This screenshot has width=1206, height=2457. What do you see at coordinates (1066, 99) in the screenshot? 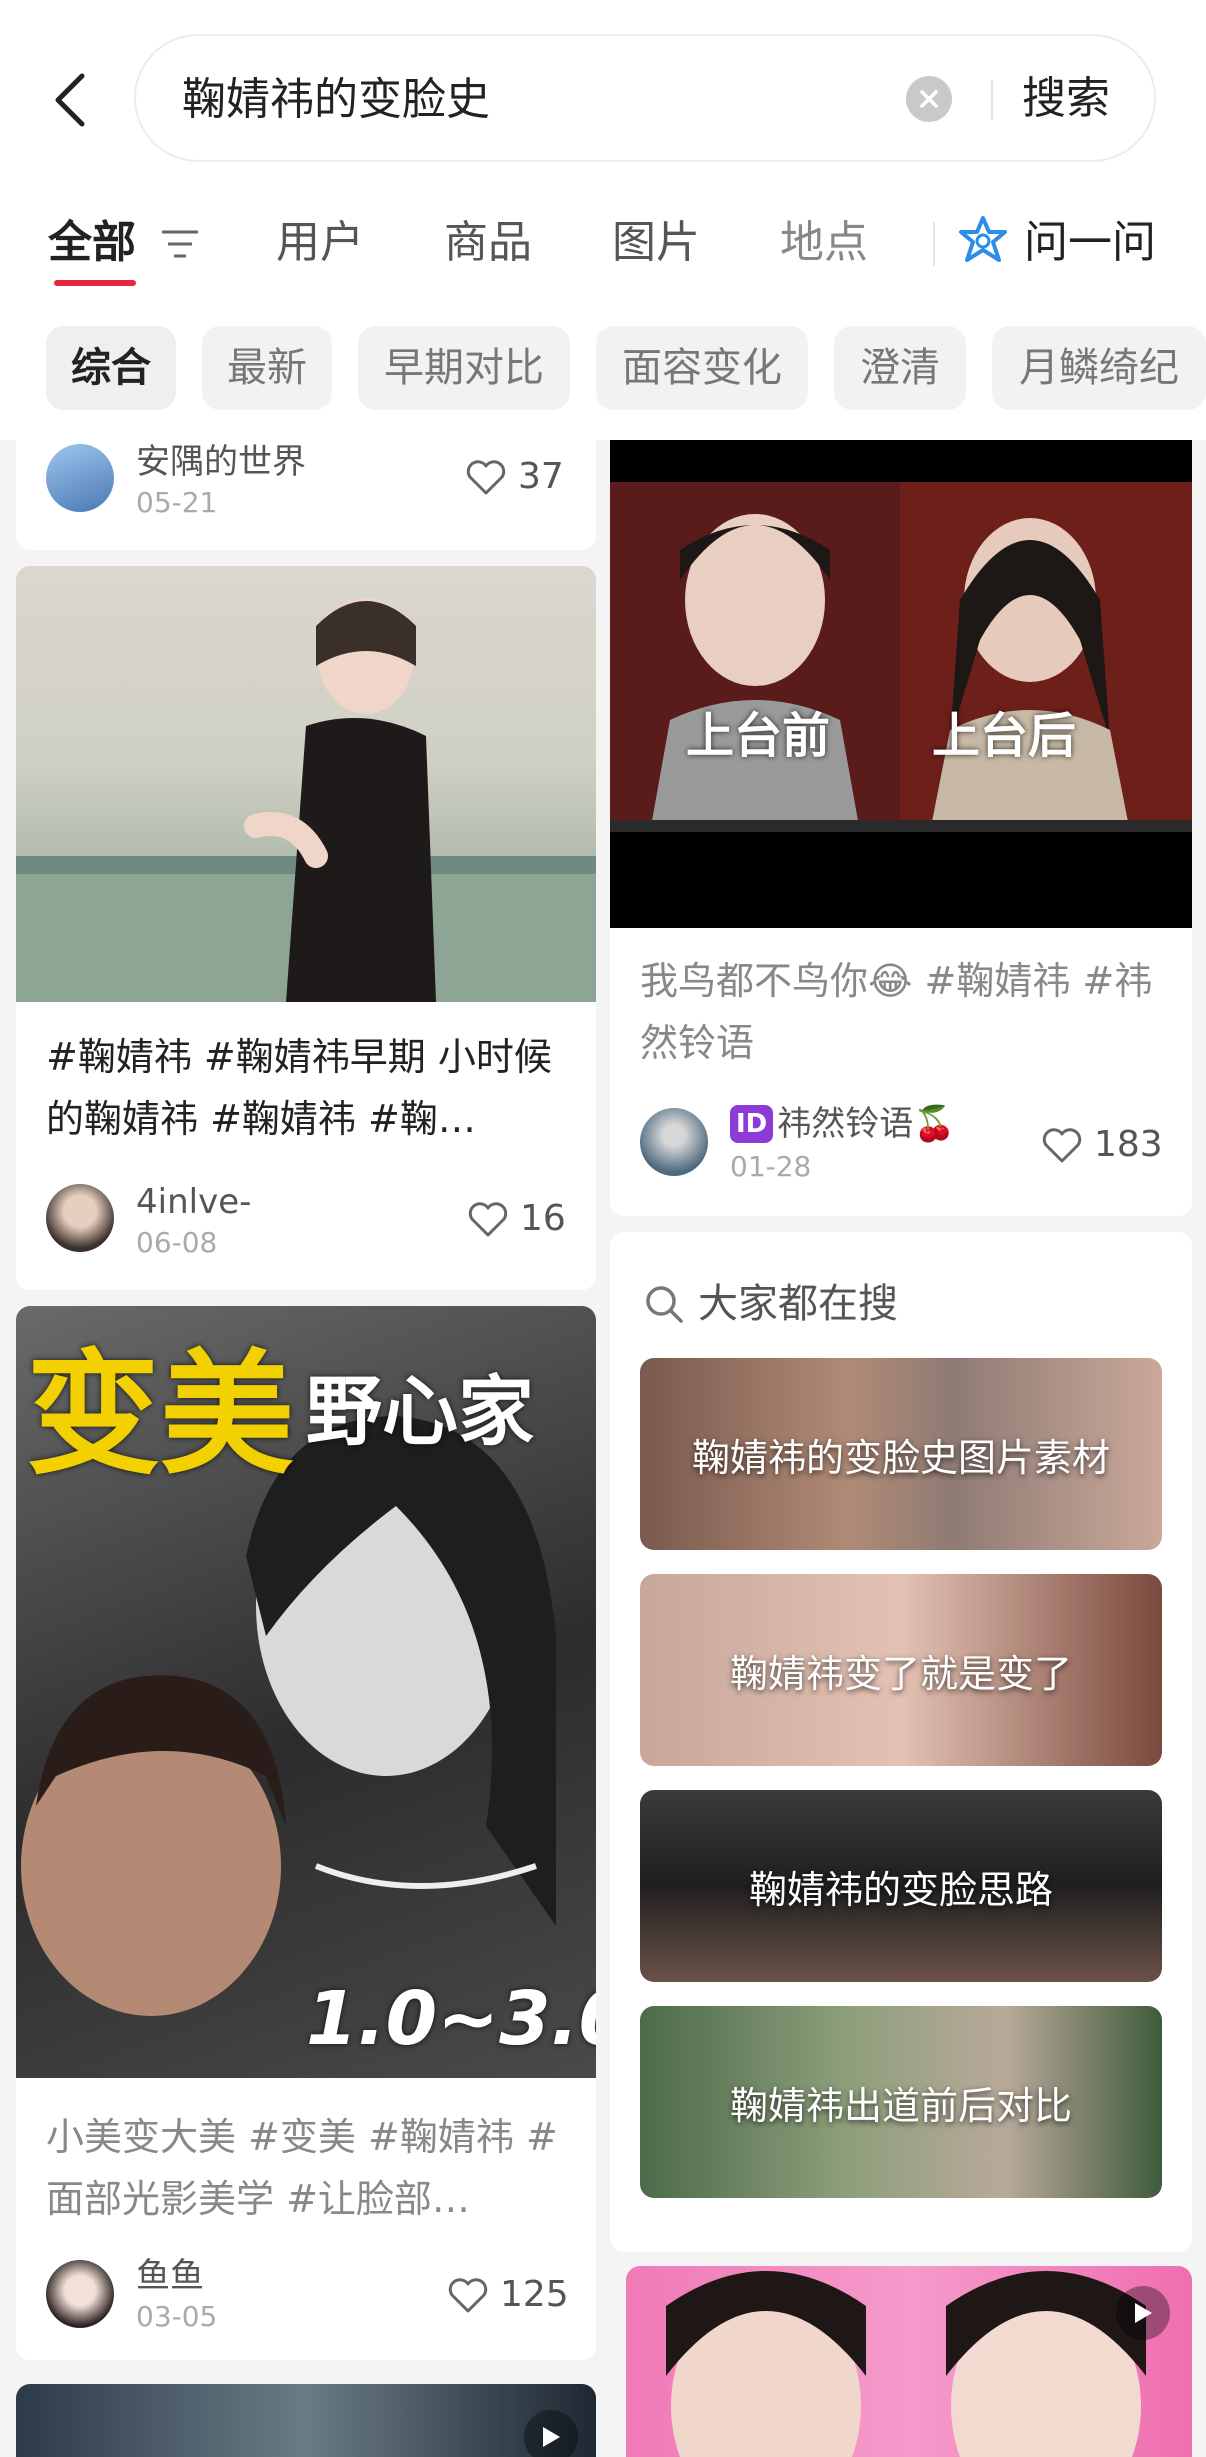
I see `search-button: 搜索` at bounding box center [1066, 99].